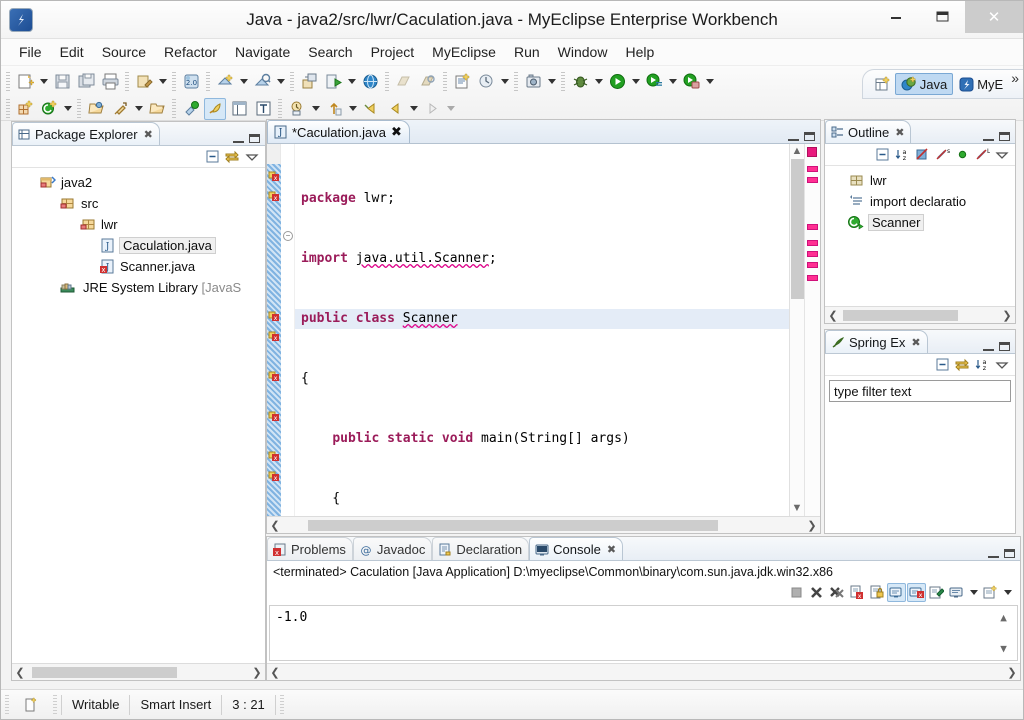 The width and height of the screenshot is (1024, 720). What do you see at coordinates (138, 203) in the screenshot?
I see `tree-item-src: src` at bounding box center [138, 203].